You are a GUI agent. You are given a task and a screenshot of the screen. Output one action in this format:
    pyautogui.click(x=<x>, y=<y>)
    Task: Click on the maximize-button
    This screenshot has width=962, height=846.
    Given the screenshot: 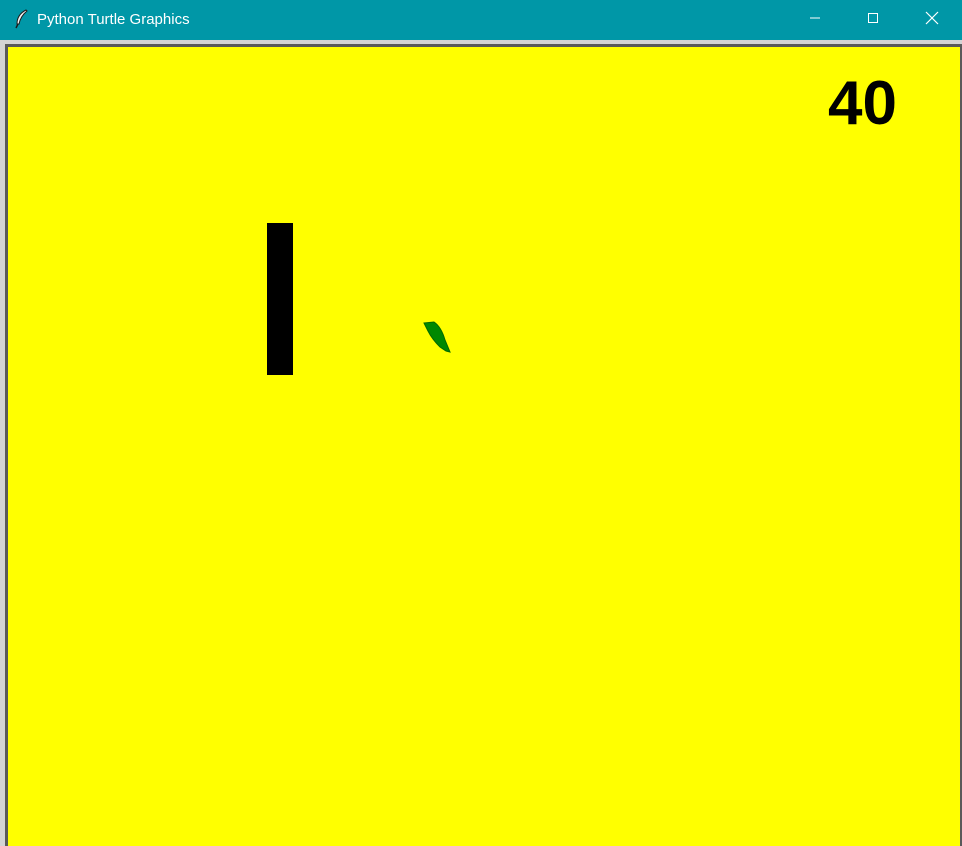 What is the action you would take?
    pyautogui.click(x=873, y=20)
    